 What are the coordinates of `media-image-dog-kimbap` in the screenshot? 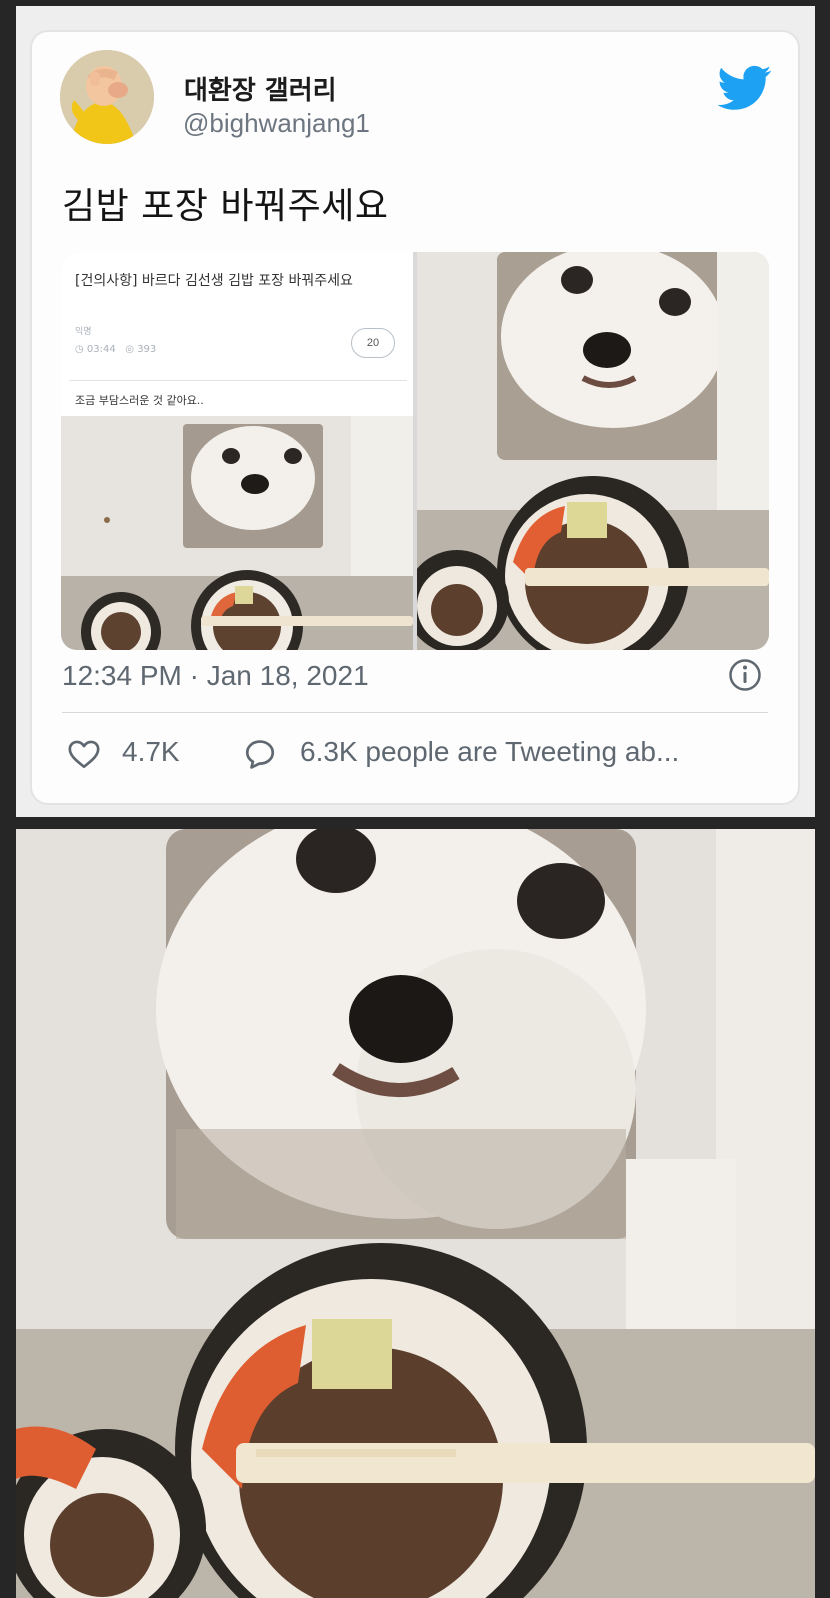 It's located at (593, 451).